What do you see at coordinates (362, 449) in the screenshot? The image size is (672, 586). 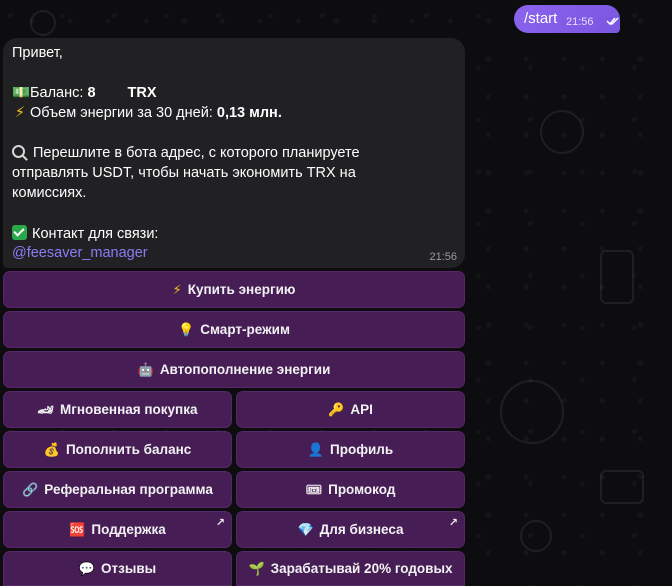 I see `button-label: Профиль` at bounding box center [362, 449].